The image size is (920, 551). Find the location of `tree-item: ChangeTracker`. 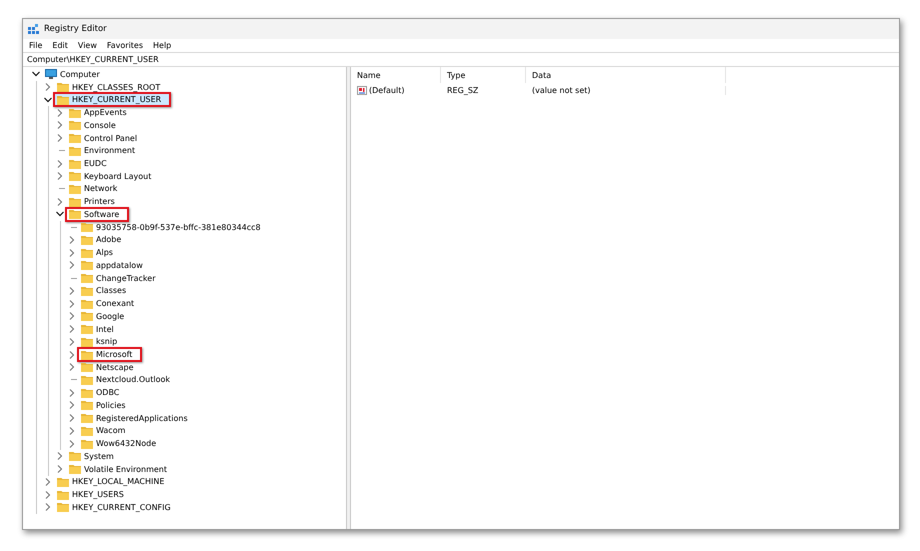

tree-item: ChangeTracker is located at coordinates (118, 278).